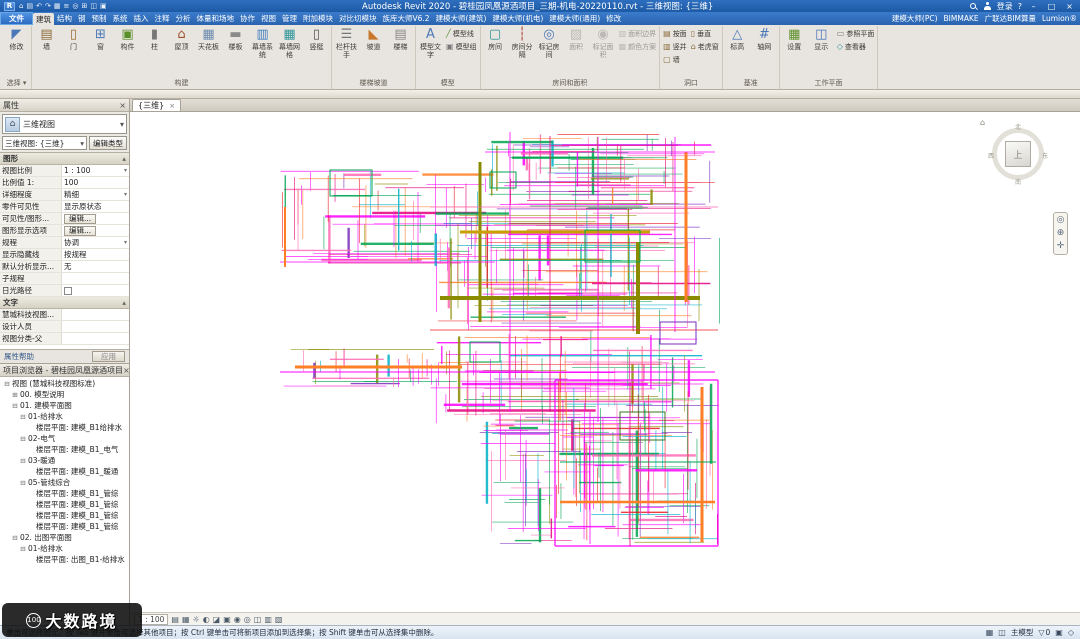 This screenshot has height=639, width=1080. Describe the element at coordinates (64, 18) in the screenshot. I see `ribbon-tab: 结构` at that location.